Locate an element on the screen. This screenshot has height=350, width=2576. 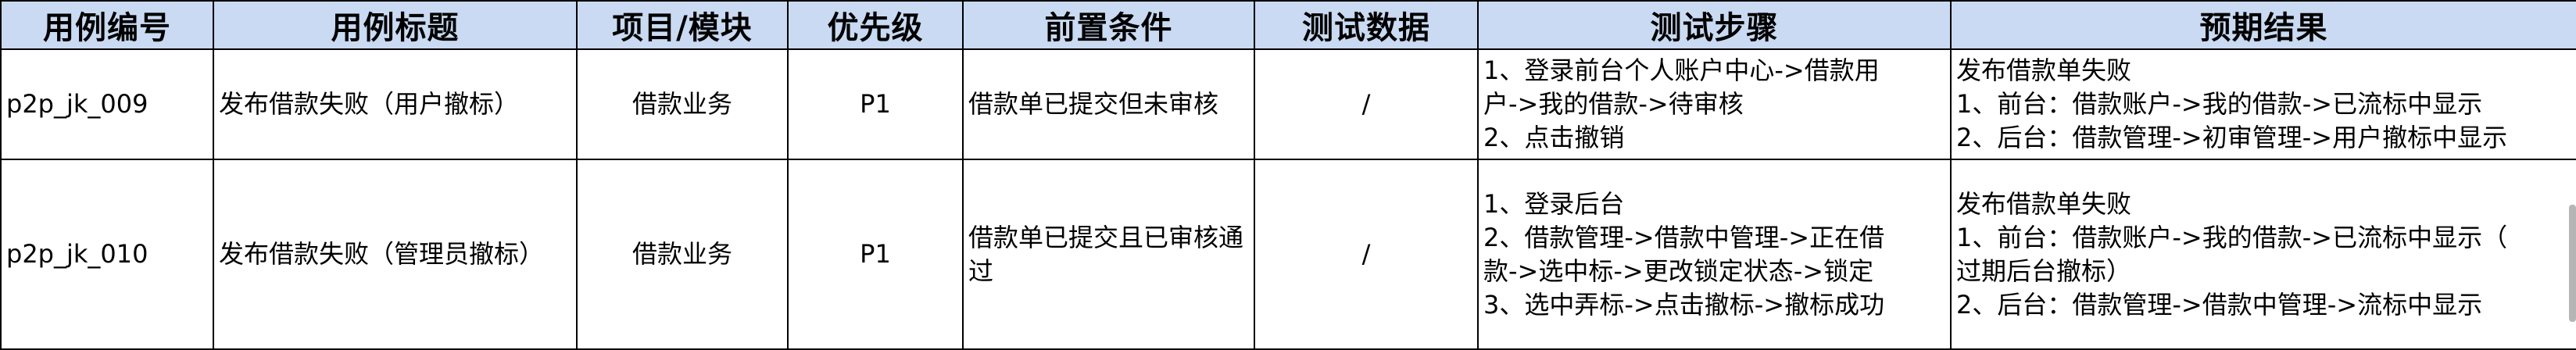
header-module: 项目/模块 is located at coordinates (682, 25).